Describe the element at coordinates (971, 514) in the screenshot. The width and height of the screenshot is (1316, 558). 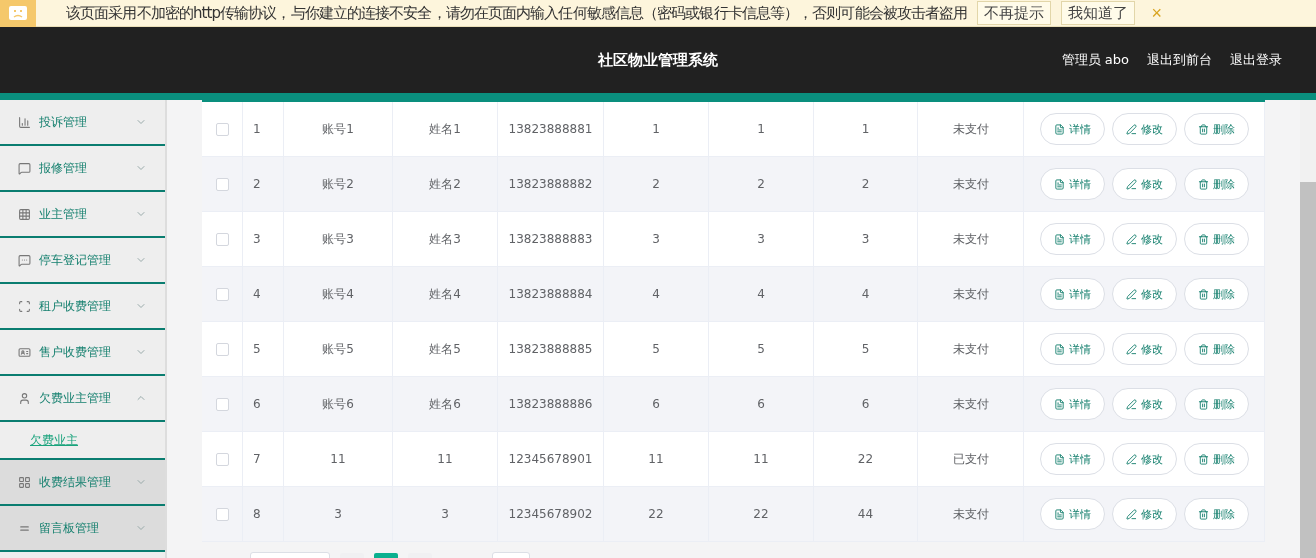
I see `status-cell: 未支付` at that location.